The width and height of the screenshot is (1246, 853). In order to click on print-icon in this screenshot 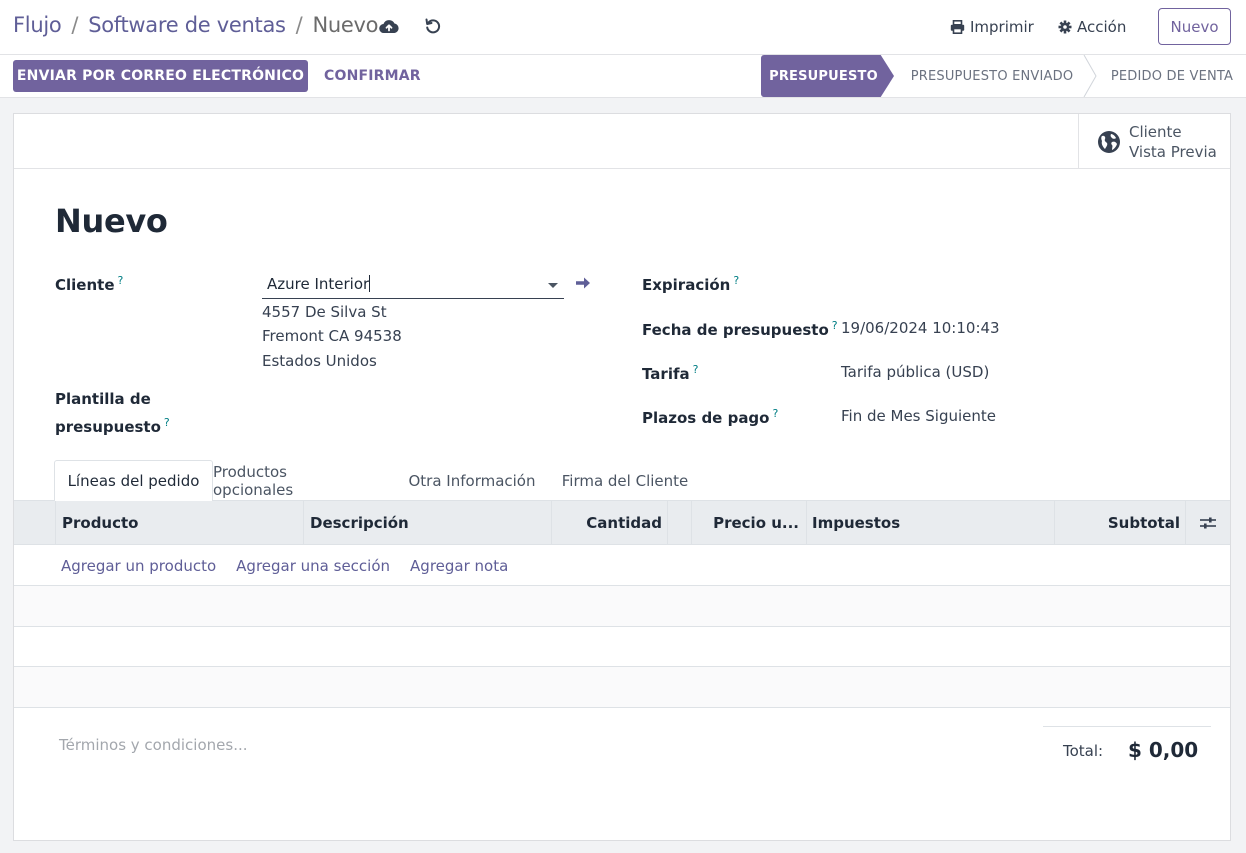, I will do `click(957, 27)`.